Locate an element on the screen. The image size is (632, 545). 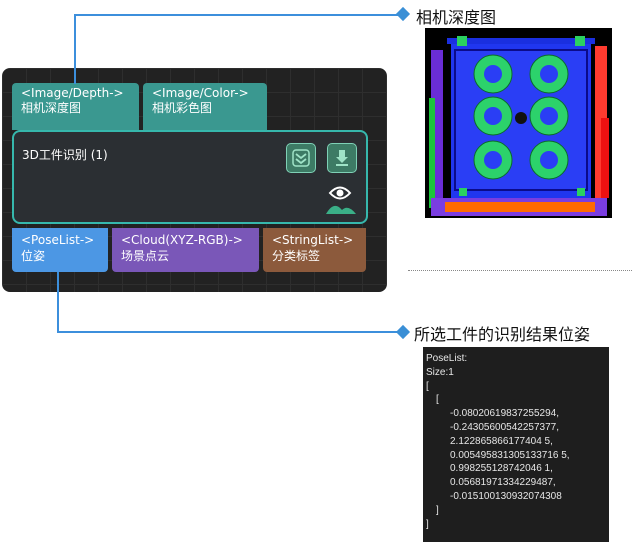
pose-value: 0.998255128742046 1, is located at coordinates (501, 469).